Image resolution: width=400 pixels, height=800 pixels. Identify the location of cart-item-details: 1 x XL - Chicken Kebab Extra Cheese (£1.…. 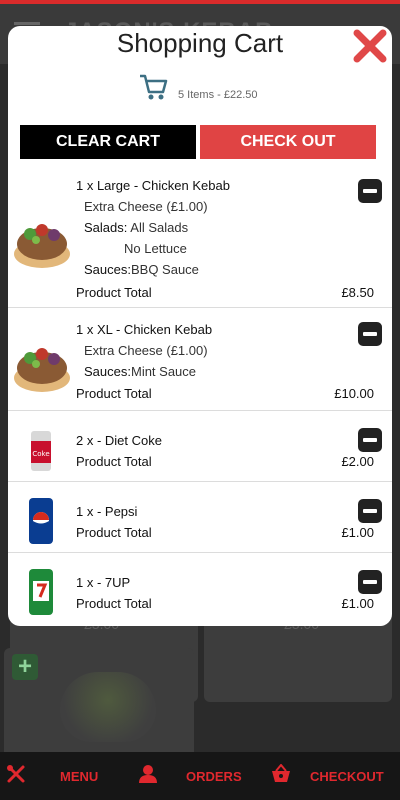
(144, 350).